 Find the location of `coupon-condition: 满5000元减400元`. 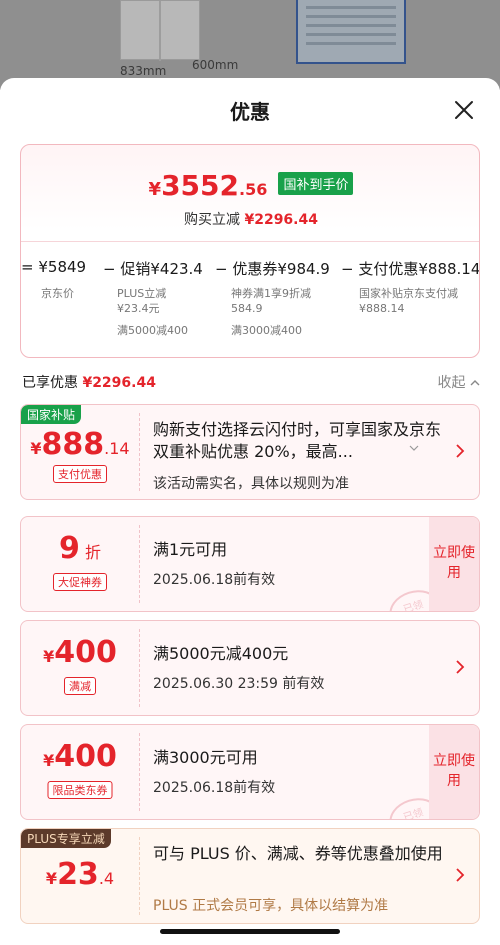

coupon-condition: 满5000元减400元 is located at coordinates (221, 653).